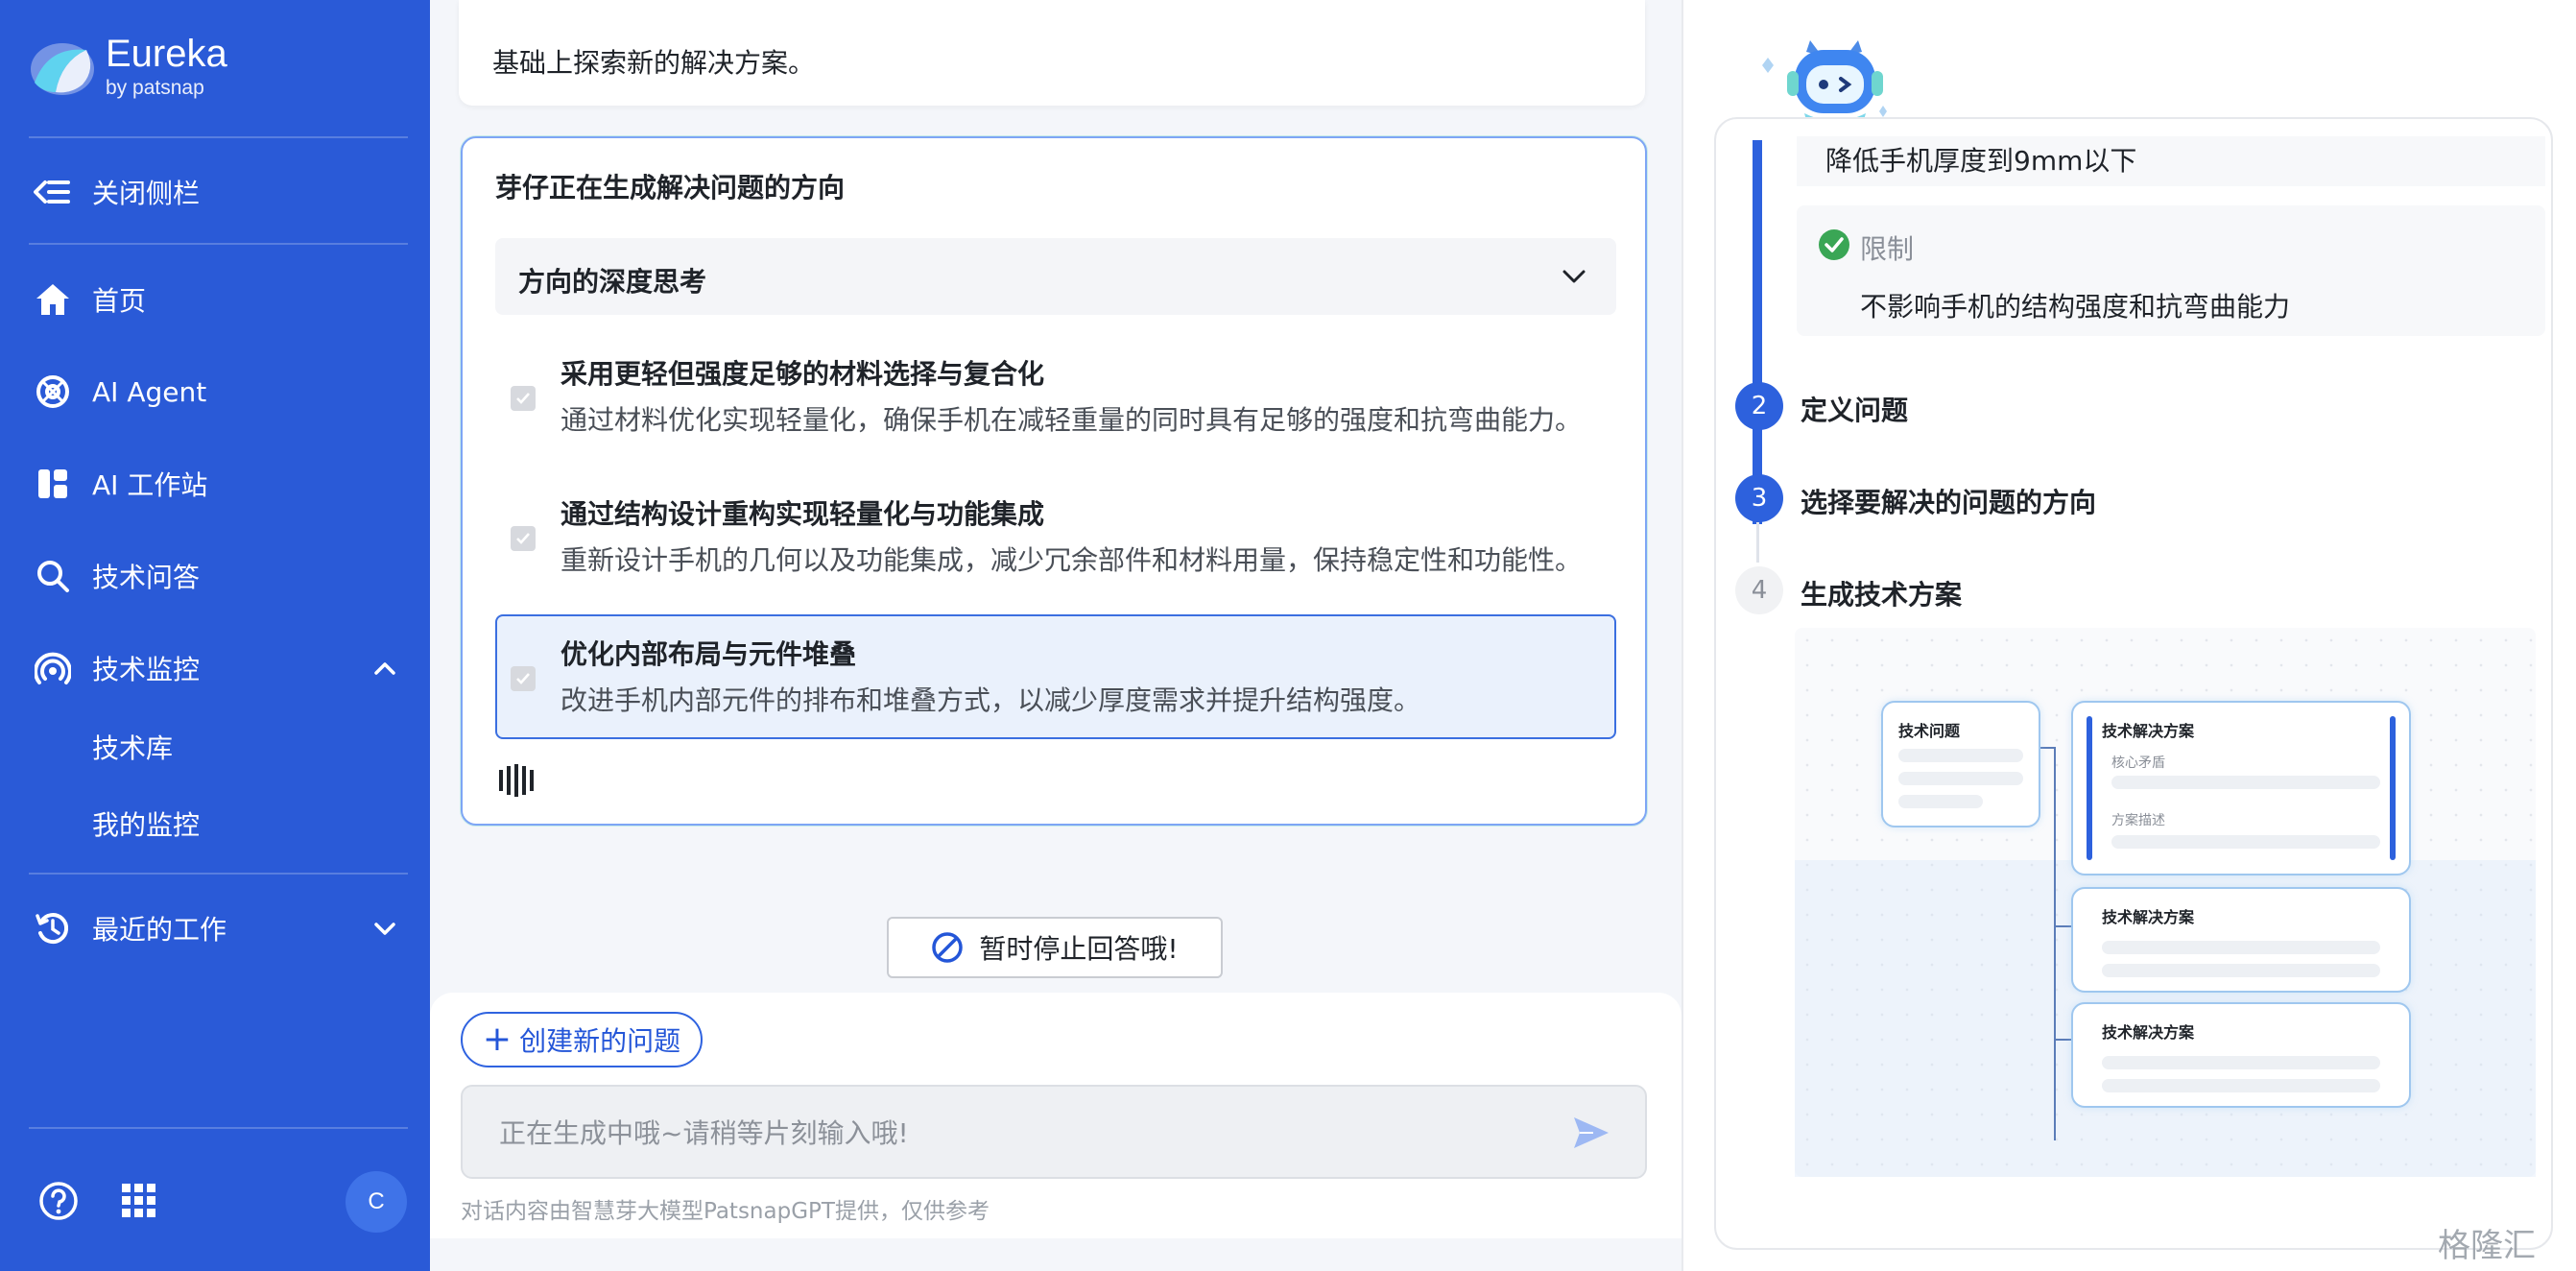 This screenshot has width=2576, height=1271. Describe the element at coordinates (654, 63) in the screenshot. I see `previous-message-text: 基础上探索新的解决方案。` at that location.